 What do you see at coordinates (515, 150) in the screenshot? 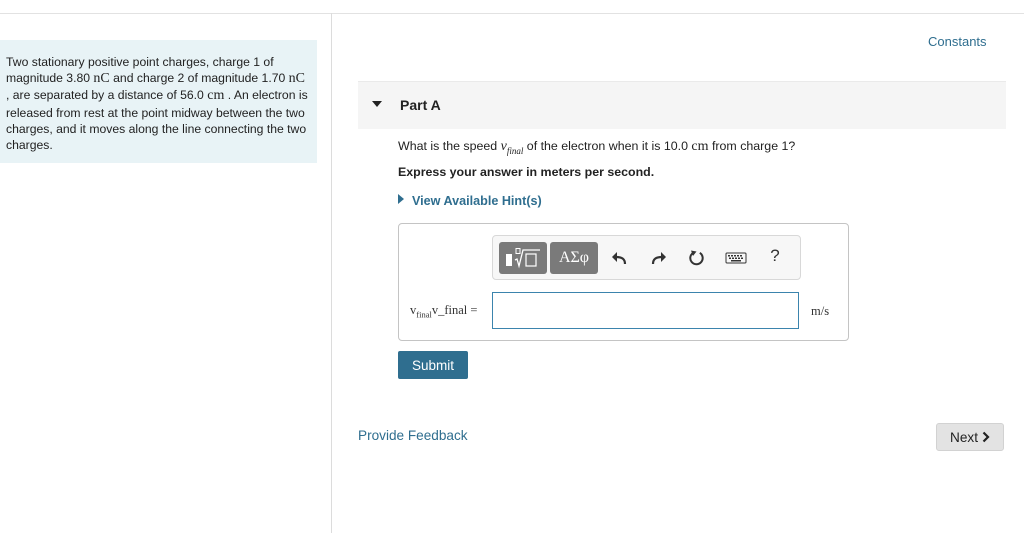
I see `question-var-sub: final` at bounding box center [515, 150].